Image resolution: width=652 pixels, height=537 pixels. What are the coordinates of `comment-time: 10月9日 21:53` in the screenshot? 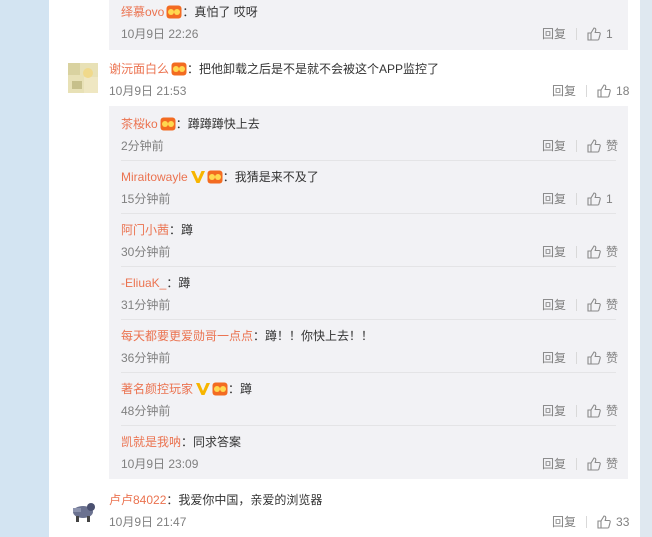 It's located at (148, 91).